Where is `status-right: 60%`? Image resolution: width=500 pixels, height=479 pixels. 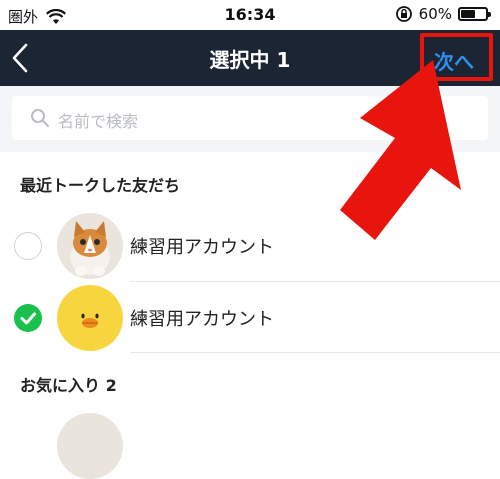
status-right: 60% is located at coordinates (443, 14).